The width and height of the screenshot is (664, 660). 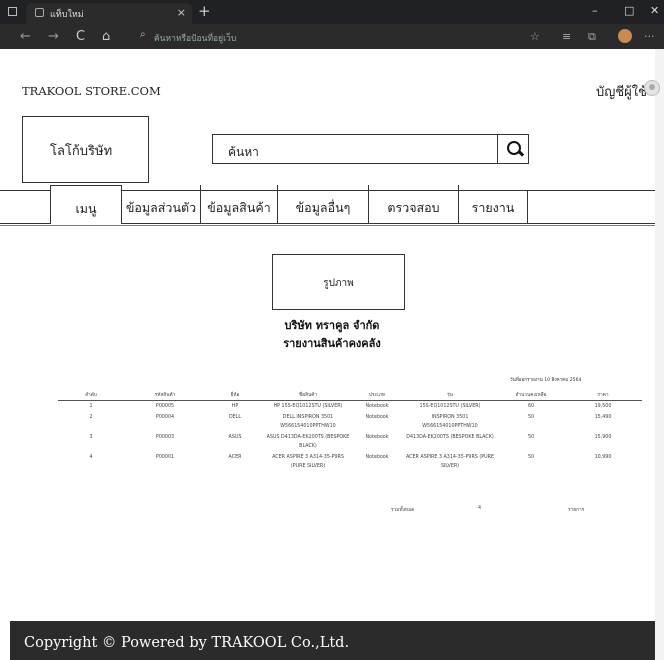 I want to click on store-name: TRAKOOL STORE.COM, so click(x=91, y=91).